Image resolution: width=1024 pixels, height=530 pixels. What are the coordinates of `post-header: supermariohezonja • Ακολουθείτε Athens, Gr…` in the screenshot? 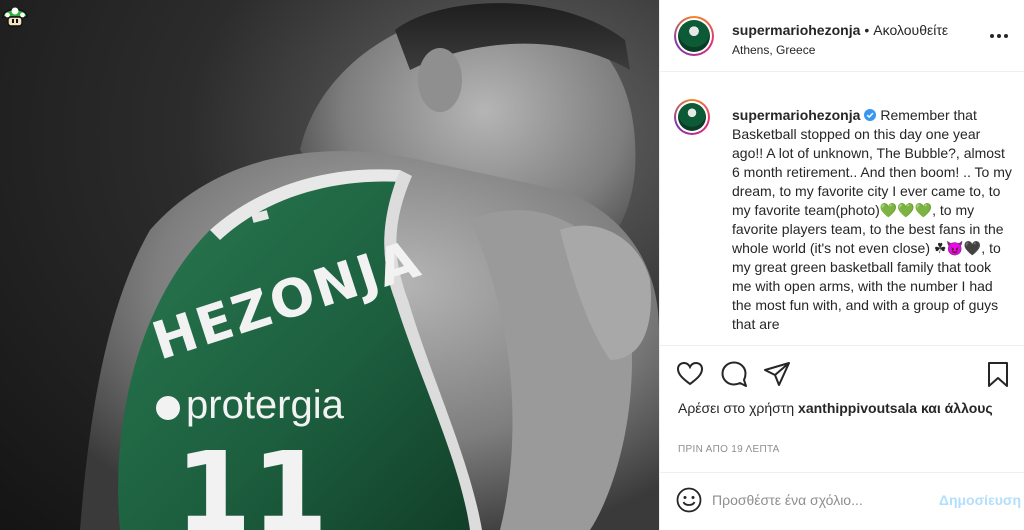 It's located at (842, 36).